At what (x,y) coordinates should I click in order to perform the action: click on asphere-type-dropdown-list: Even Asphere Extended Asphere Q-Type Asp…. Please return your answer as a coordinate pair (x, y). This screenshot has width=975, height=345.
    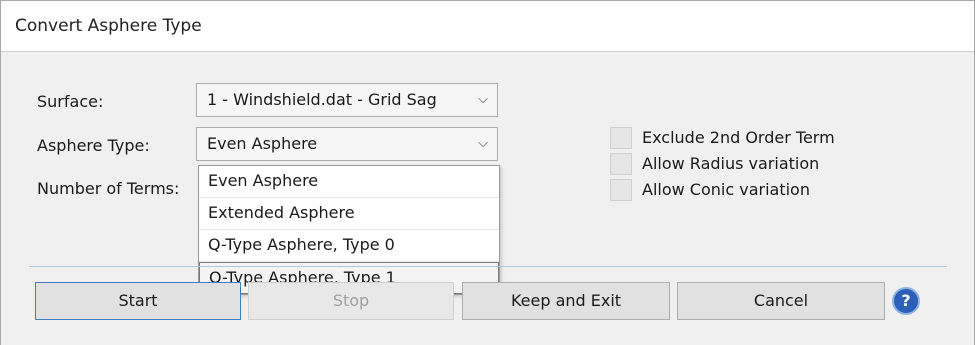
    Looking at the image, I should click on (349, 230).